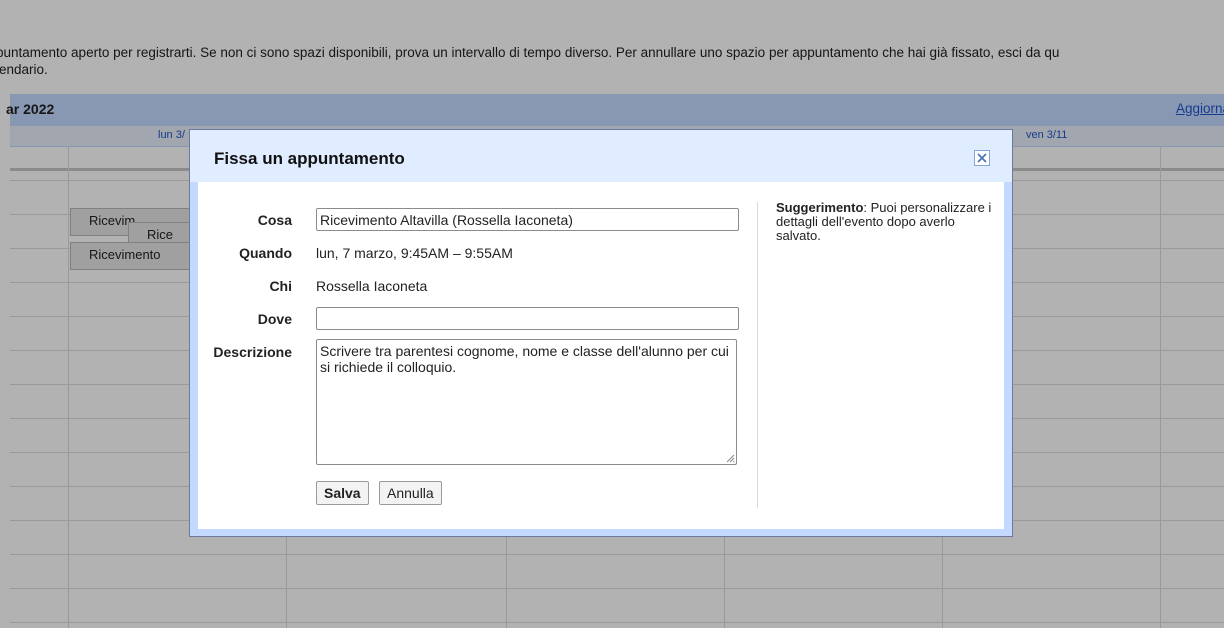 This screenshot has width=1224, height=628. Describe the element at coordinates (757, 355) in the screenshot. I see `dialog-divider` at that location.